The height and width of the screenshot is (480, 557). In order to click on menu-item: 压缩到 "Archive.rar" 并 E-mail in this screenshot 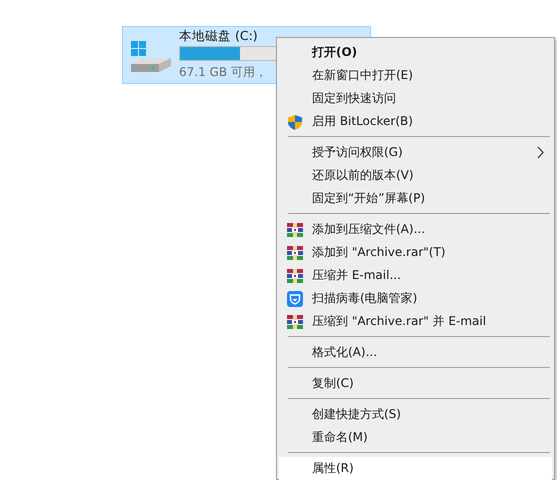, I will do `click(415, 321)`.